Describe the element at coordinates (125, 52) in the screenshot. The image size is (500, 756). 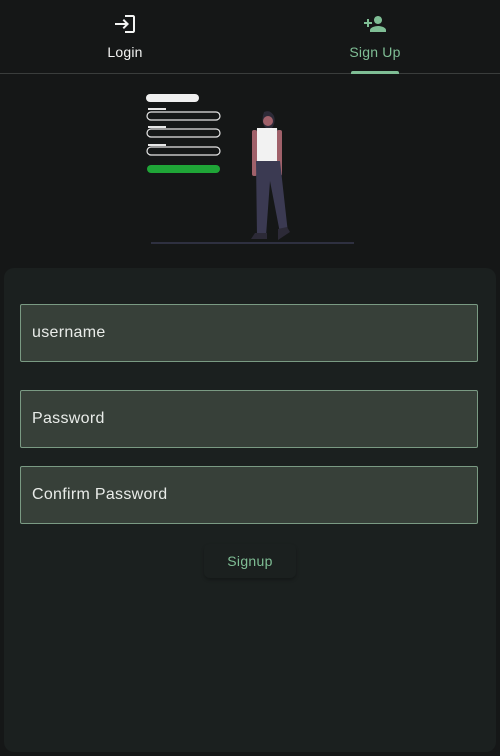
I see `tab-login-label: Login` at that location.